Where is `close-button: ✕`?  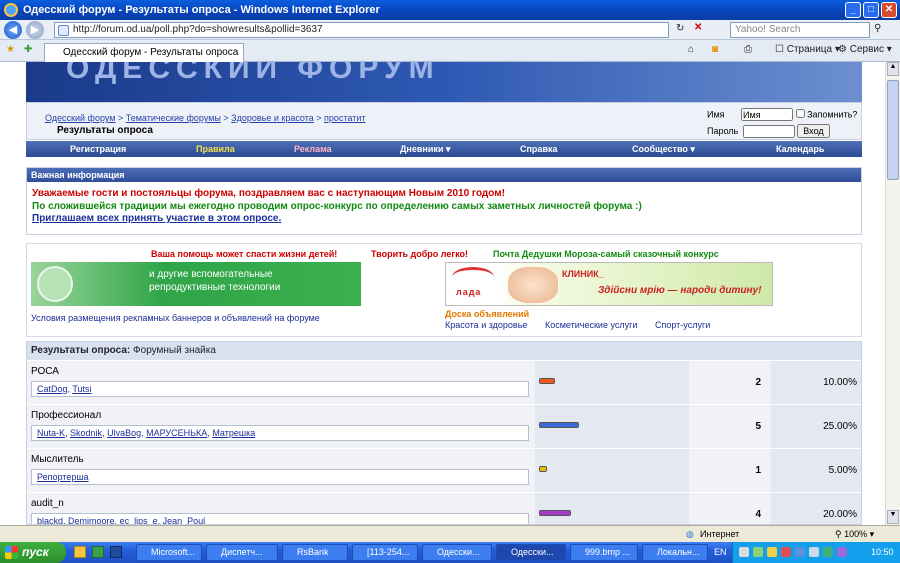
close-button: ✕ is located at coordinates (889, 10).